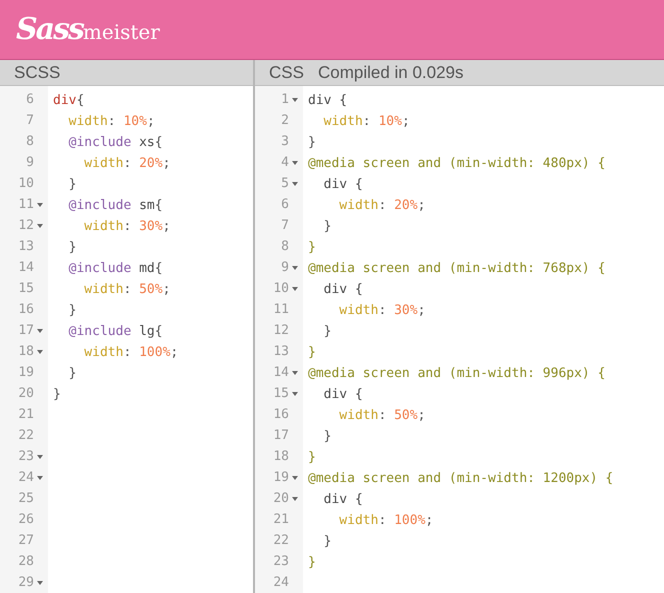 The image size is (664, 593). What do you see at coordinates (457, 163) in the screenshot?
I see `code-line: @media screen and (min-width: 480px) {` at bounding box center [457, 163].